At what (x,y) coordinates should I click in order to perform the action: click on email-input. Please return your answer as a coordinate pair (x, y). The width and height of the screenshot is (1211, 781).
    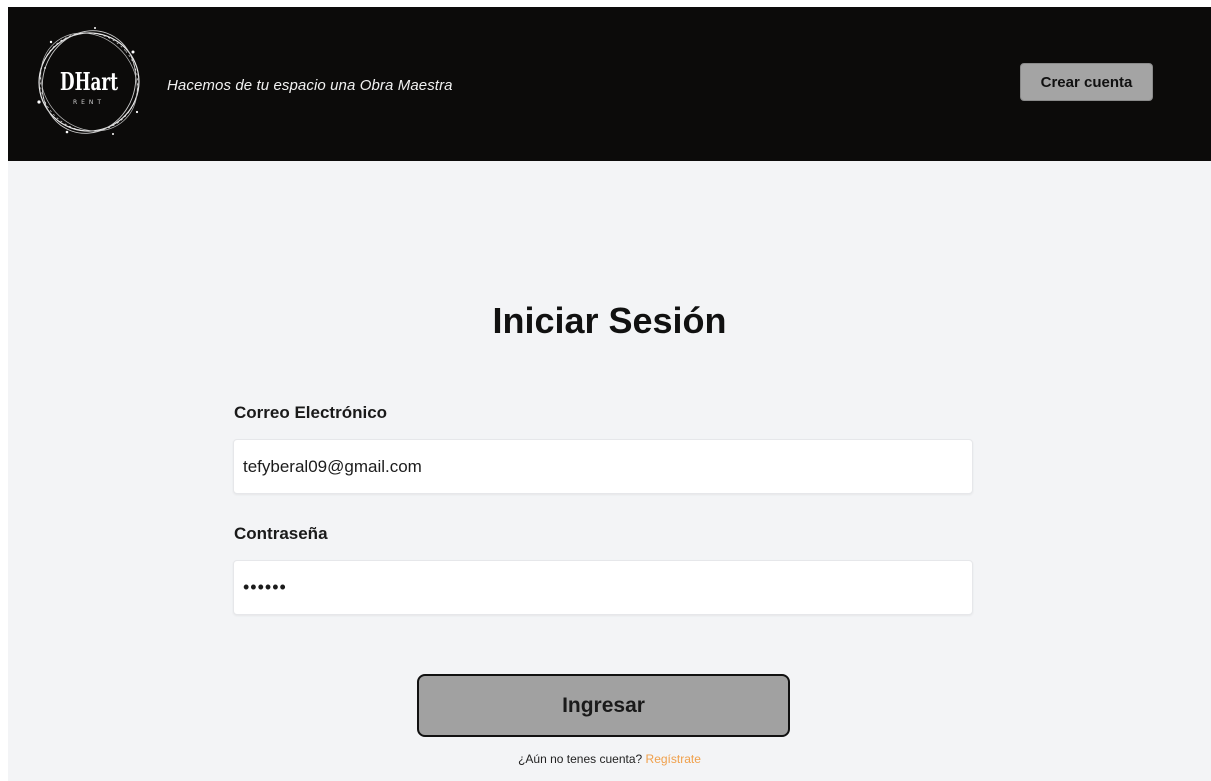
    Looking at the image, I should click on (603, 466).